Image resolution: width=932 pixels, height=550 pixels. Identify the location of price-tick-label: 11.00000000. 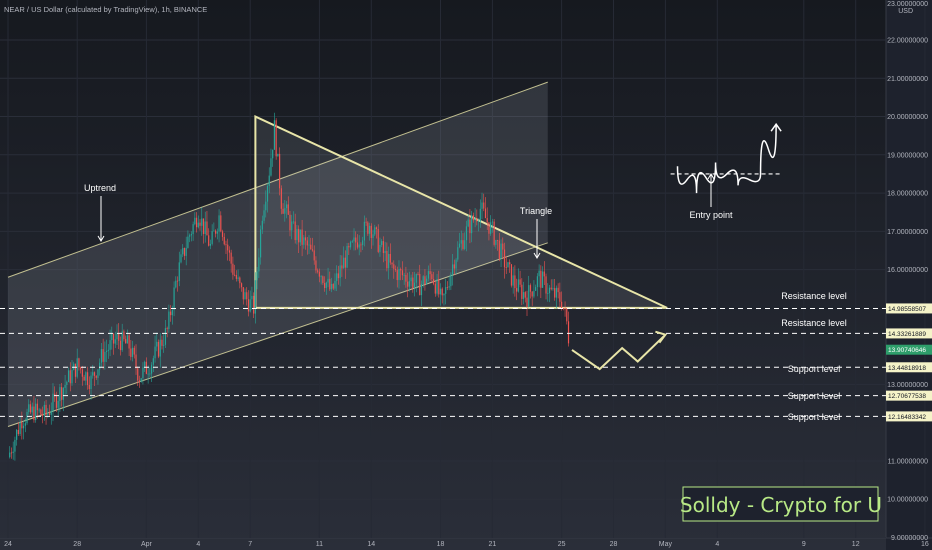
(908, 461).